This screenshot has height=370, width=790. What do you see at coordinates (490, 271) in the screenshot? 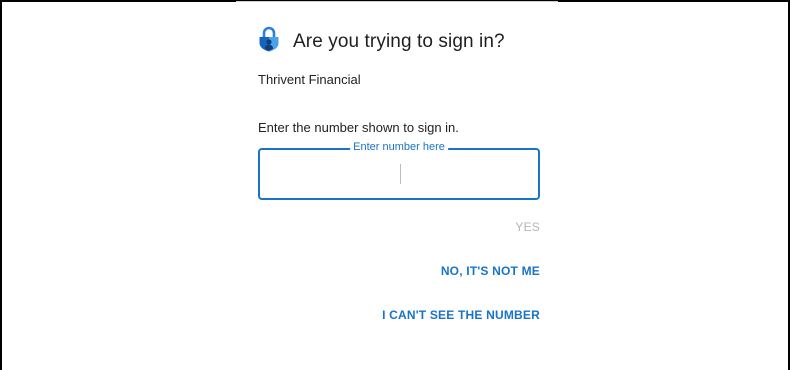
I see `not-me-button: NO, IT'S NOT ME` at bounding box center [490, 271].